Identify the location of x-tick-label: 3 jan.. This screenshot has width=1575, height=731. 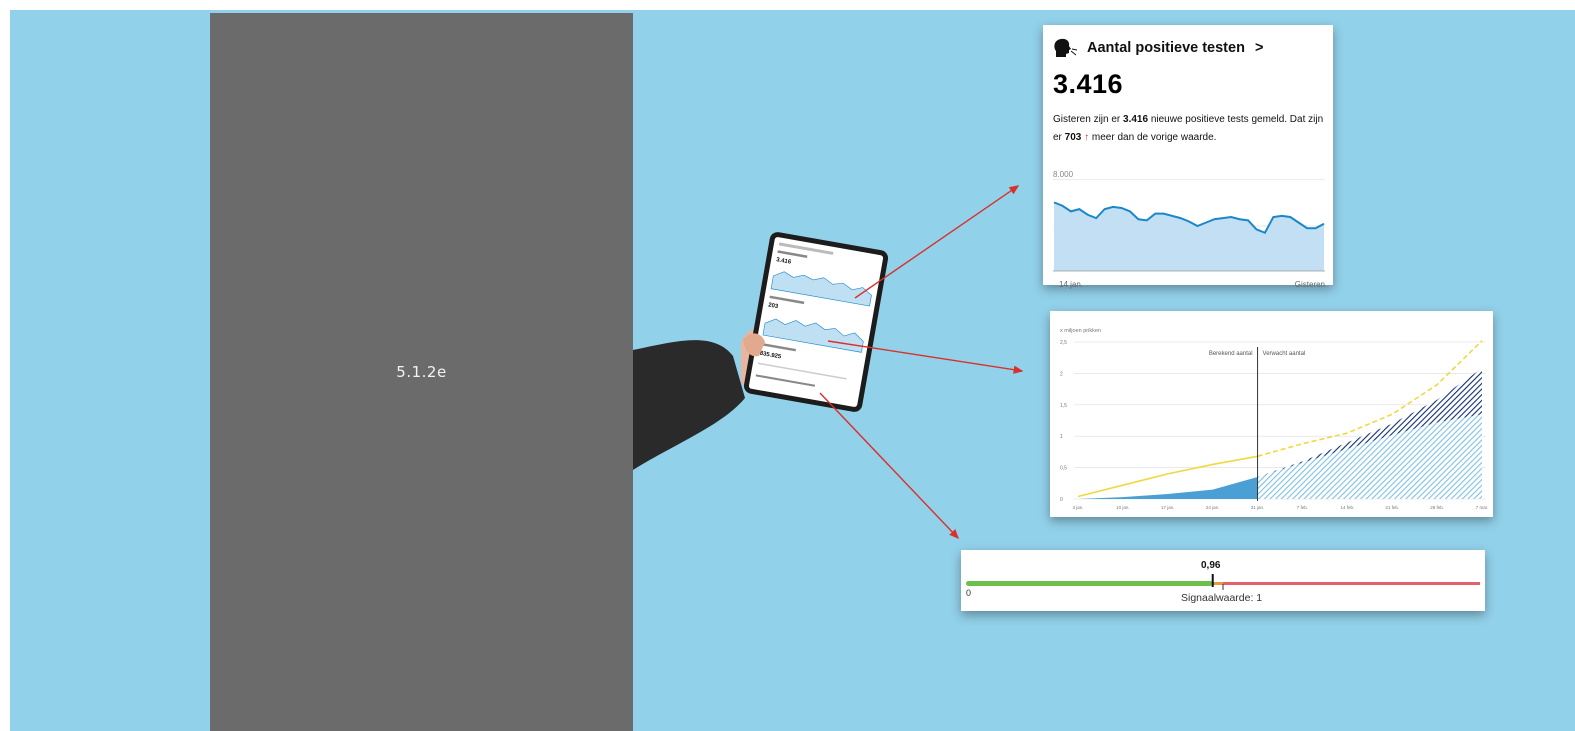
(1077, 507).